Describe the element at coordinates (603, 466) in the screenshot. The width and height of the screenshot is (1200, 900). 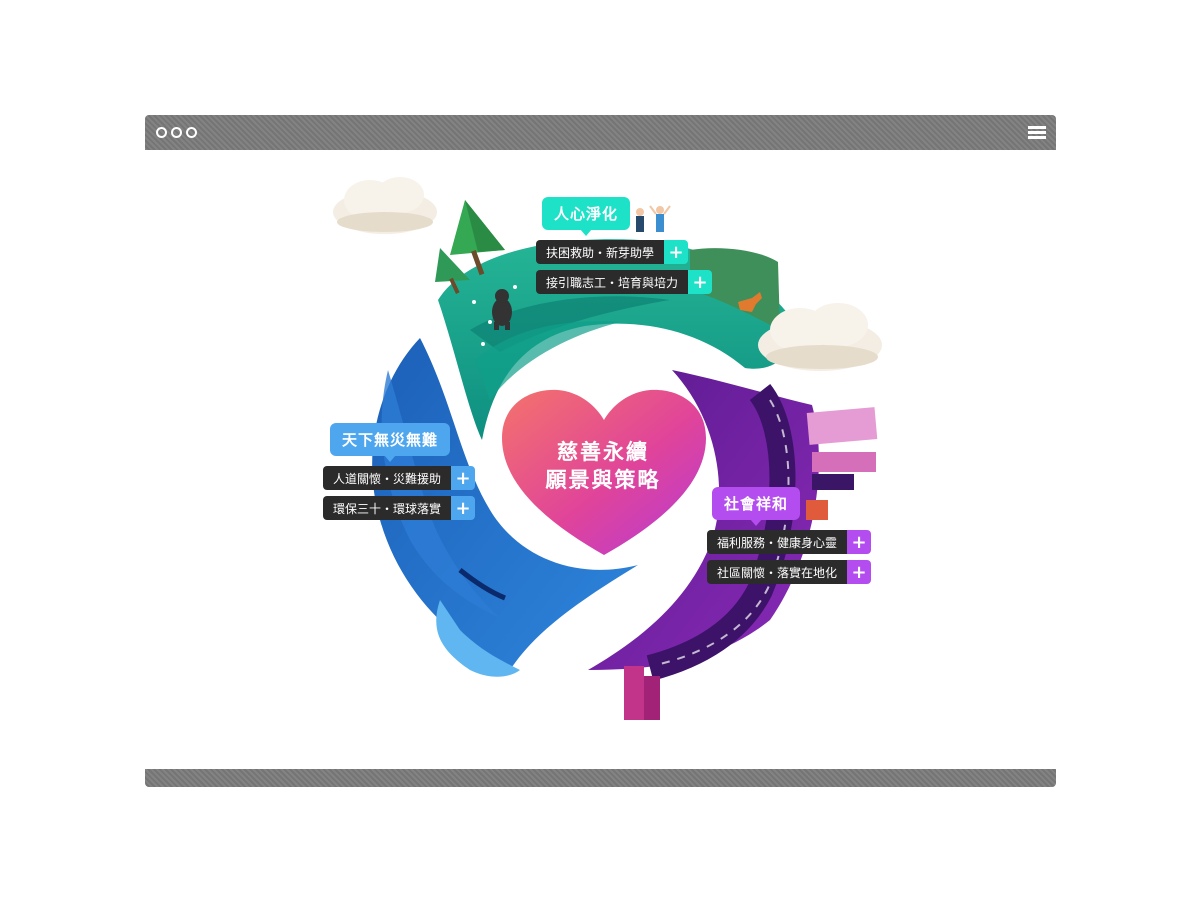
I see `center-title: 慈善永續 願景與策略` at that location.